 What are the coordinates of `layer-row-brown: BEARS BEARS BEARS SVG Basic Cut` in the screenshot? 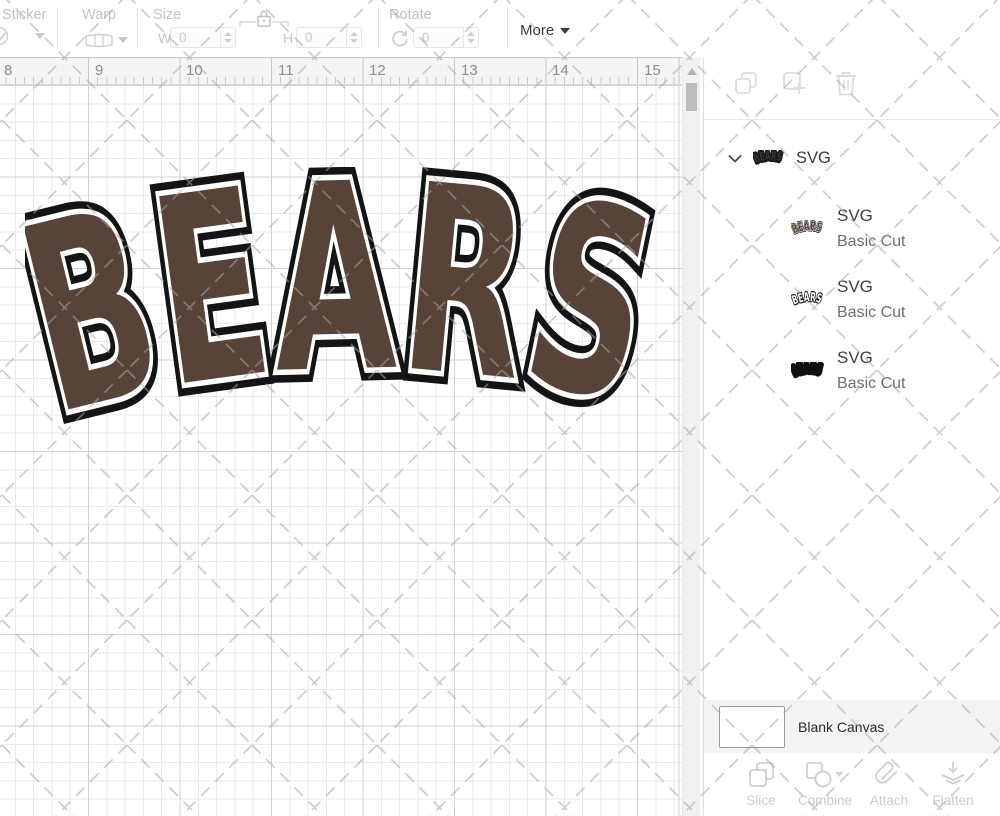 It's located at (852, 228).